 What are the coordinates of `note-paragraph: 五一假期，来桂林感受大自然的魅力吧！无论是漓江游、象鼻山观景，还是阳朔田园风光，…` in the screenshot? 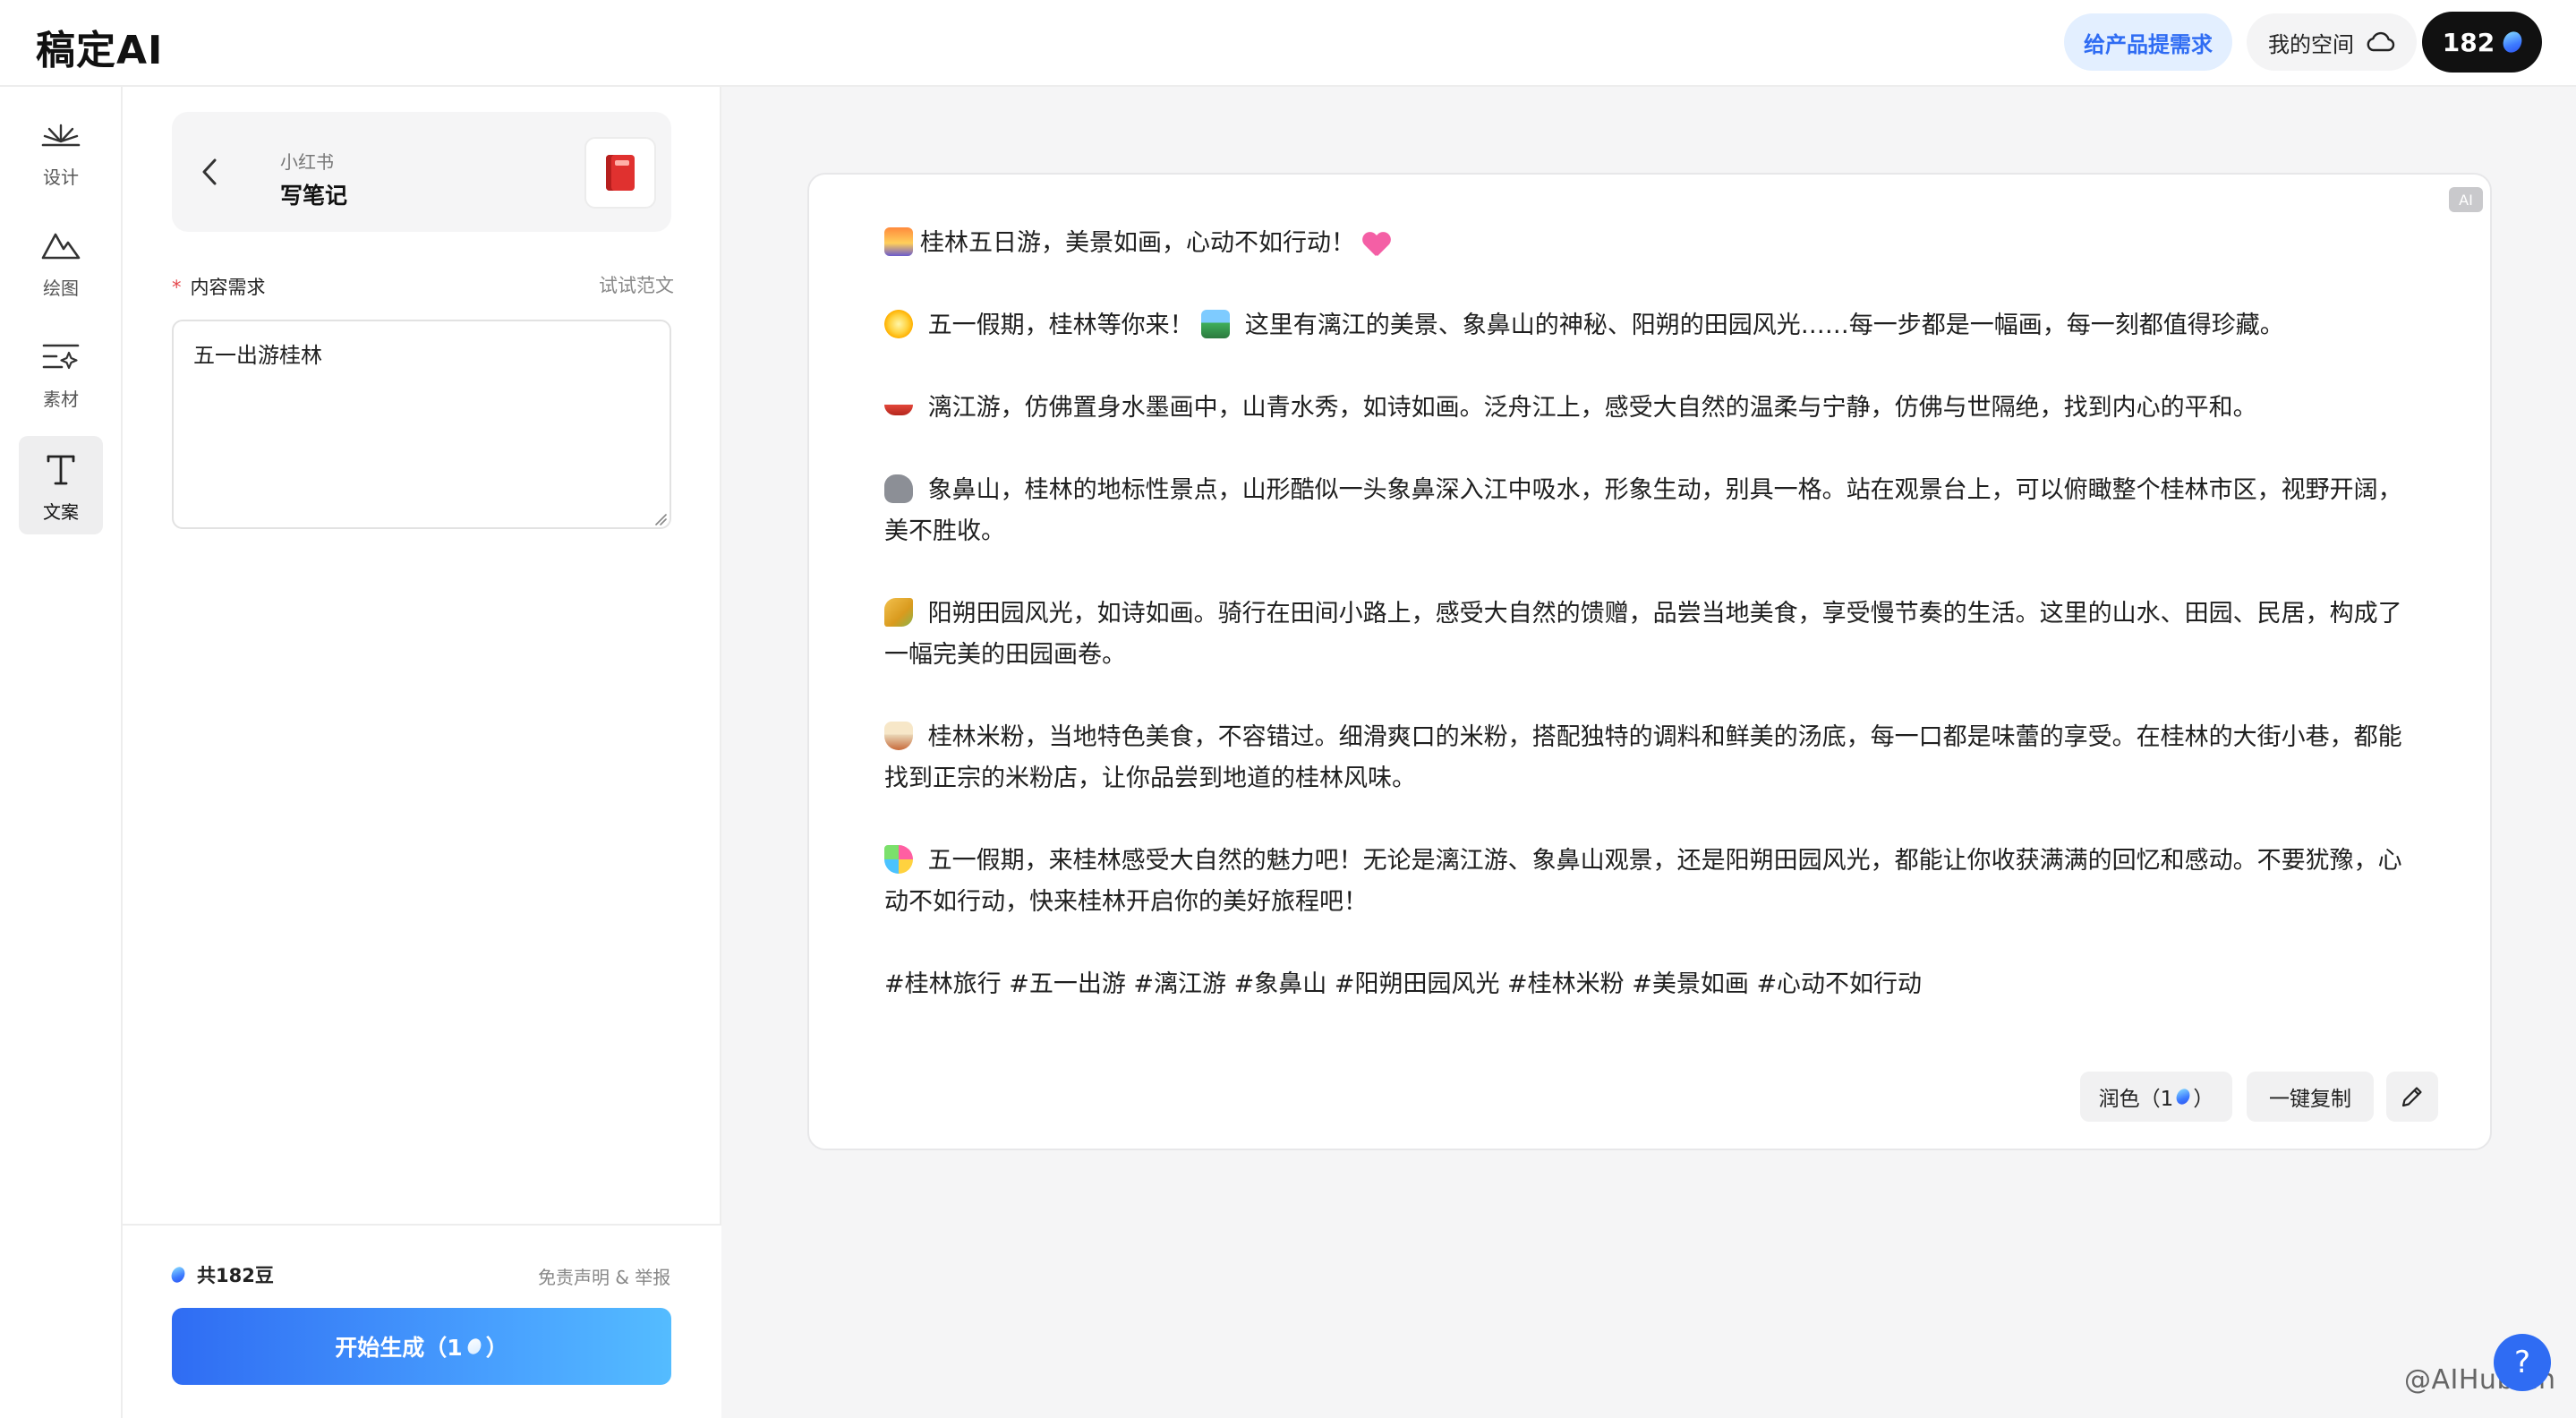 It's located at (1643, 881).